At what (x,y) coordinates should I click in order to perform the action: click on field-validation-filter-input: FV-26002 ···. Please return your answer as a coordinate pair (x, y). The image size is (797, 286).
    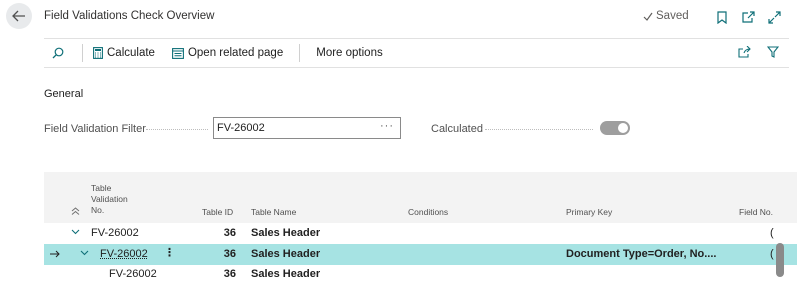
    Looking at the image, I should click on (307, 128).